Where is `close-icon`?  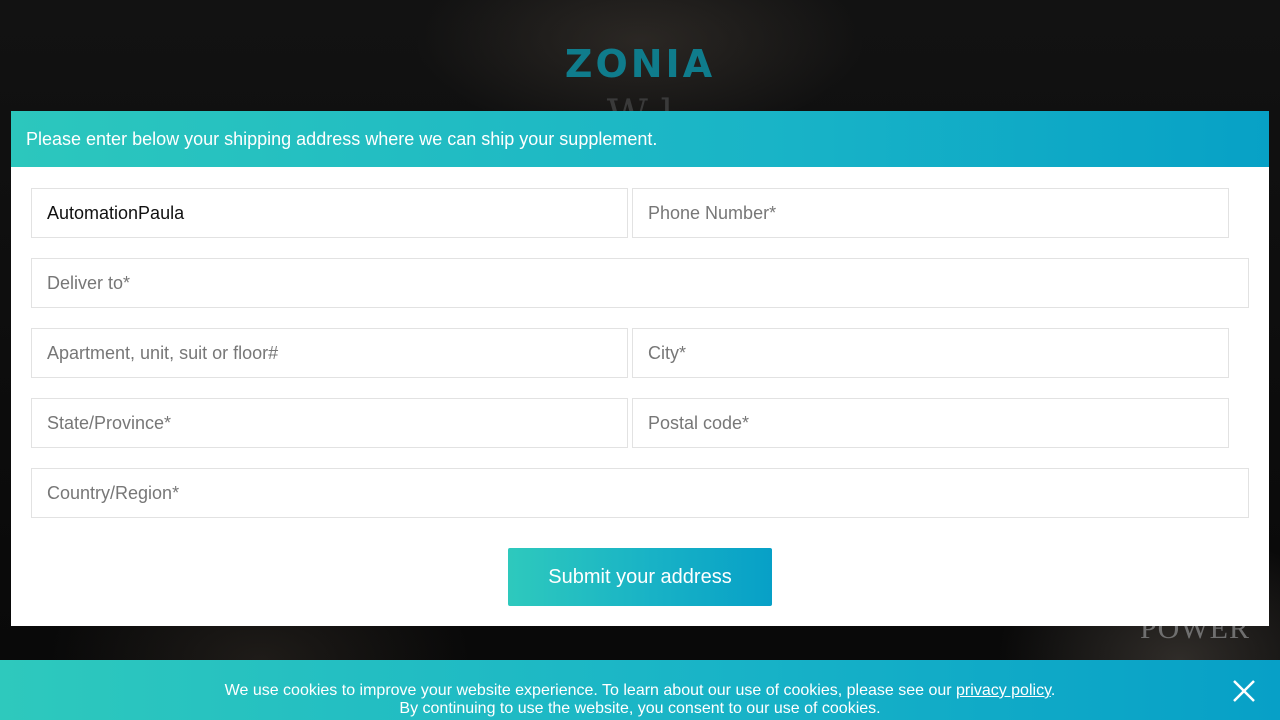
close-icon is located at coordinates (1244, 691).